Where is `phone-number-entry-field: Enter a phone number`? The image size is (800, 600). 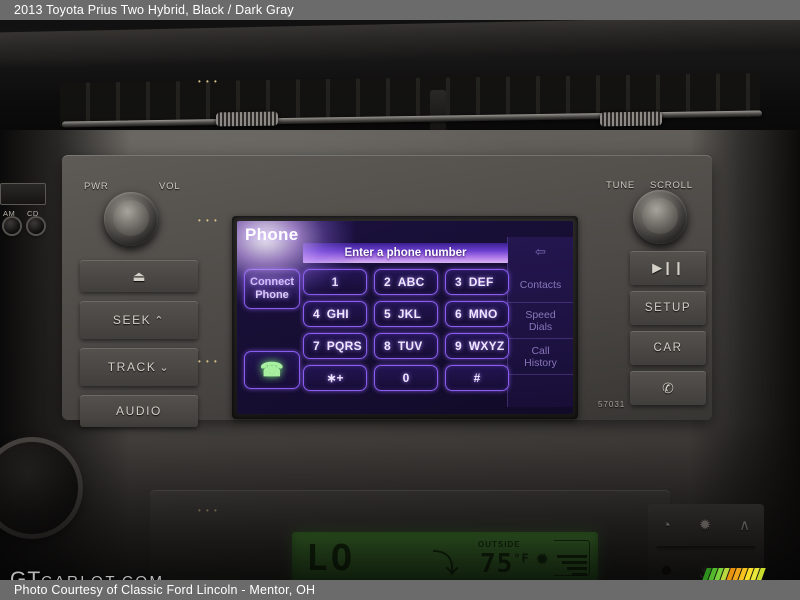 phone-number-entry-field: Enter a phone number is located at coordinates (405, 253).